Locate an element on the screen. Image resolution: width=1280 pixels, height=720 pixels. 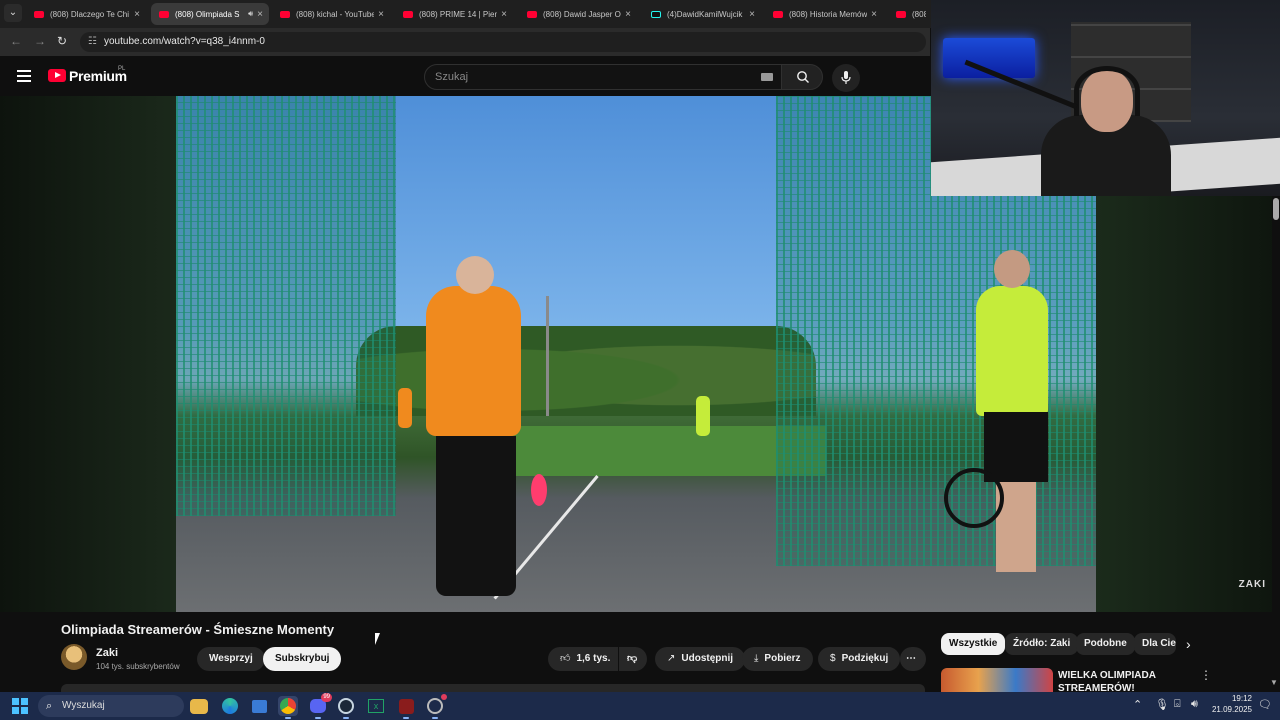
chrome-icon is located at coordinates (288, 707).